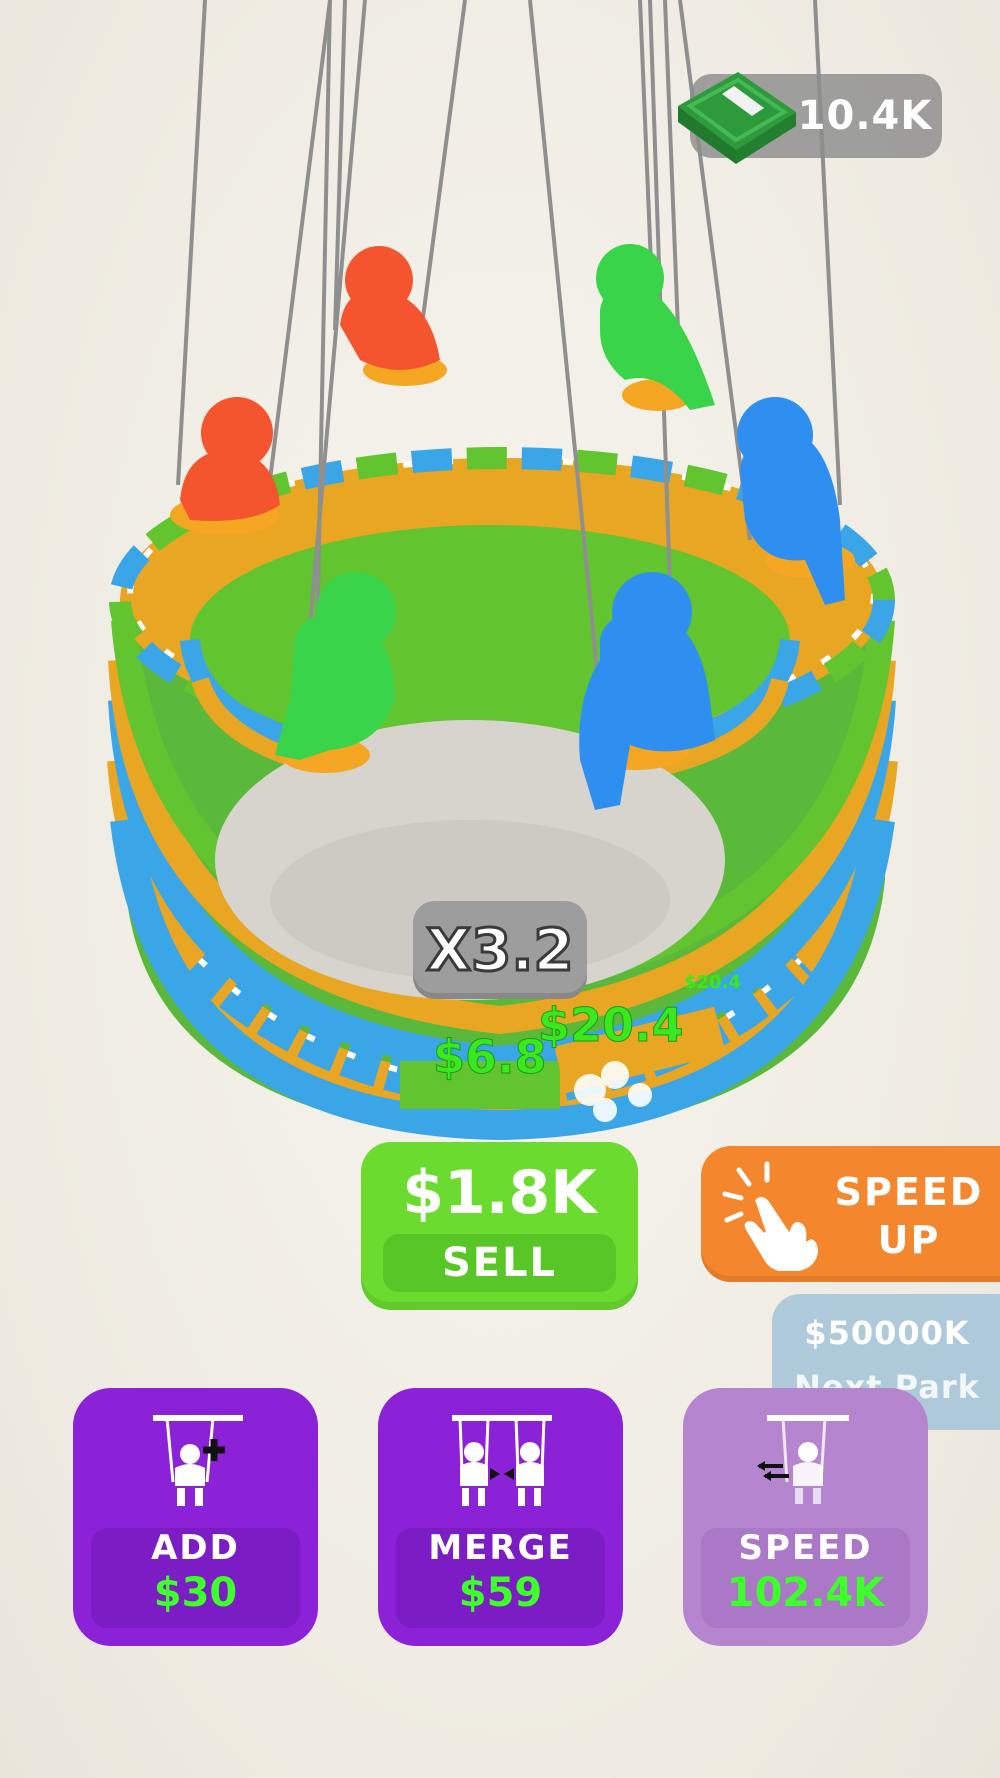 The height and width of the screenshot is (1778, 1000). Describe the element at coordinates (500, 950) in the screenshot. I see `multiplier-badge: X3.2` at that location.